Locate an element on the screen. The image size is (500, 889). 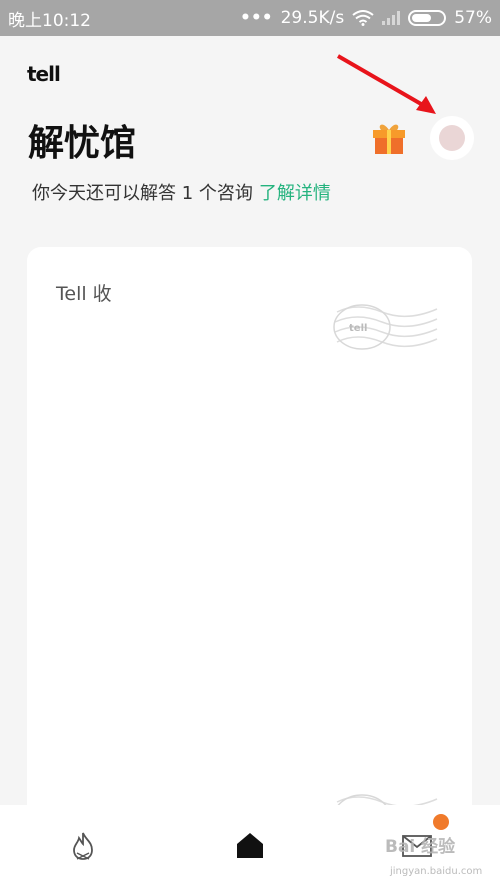
page-title: 解忧馆 is located at coordinates (82, 143).